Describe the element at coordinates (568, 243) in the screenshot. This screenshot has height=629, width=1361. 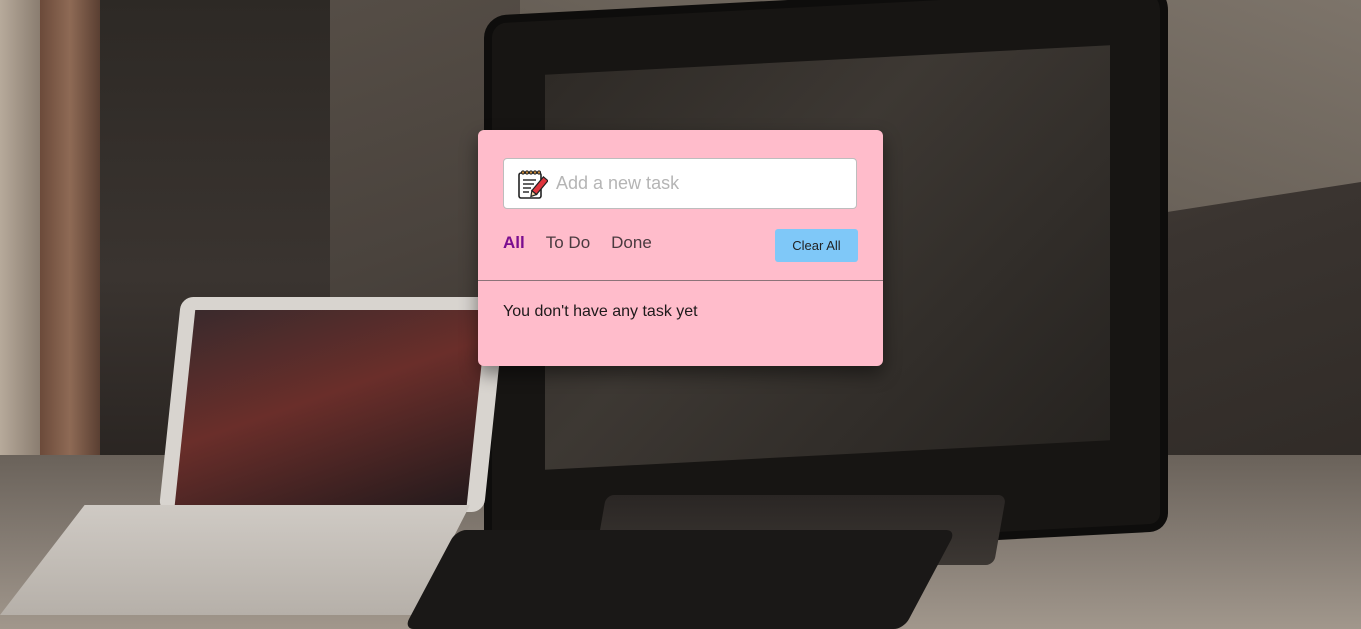
I see `filter-todo: To Do` at that location.